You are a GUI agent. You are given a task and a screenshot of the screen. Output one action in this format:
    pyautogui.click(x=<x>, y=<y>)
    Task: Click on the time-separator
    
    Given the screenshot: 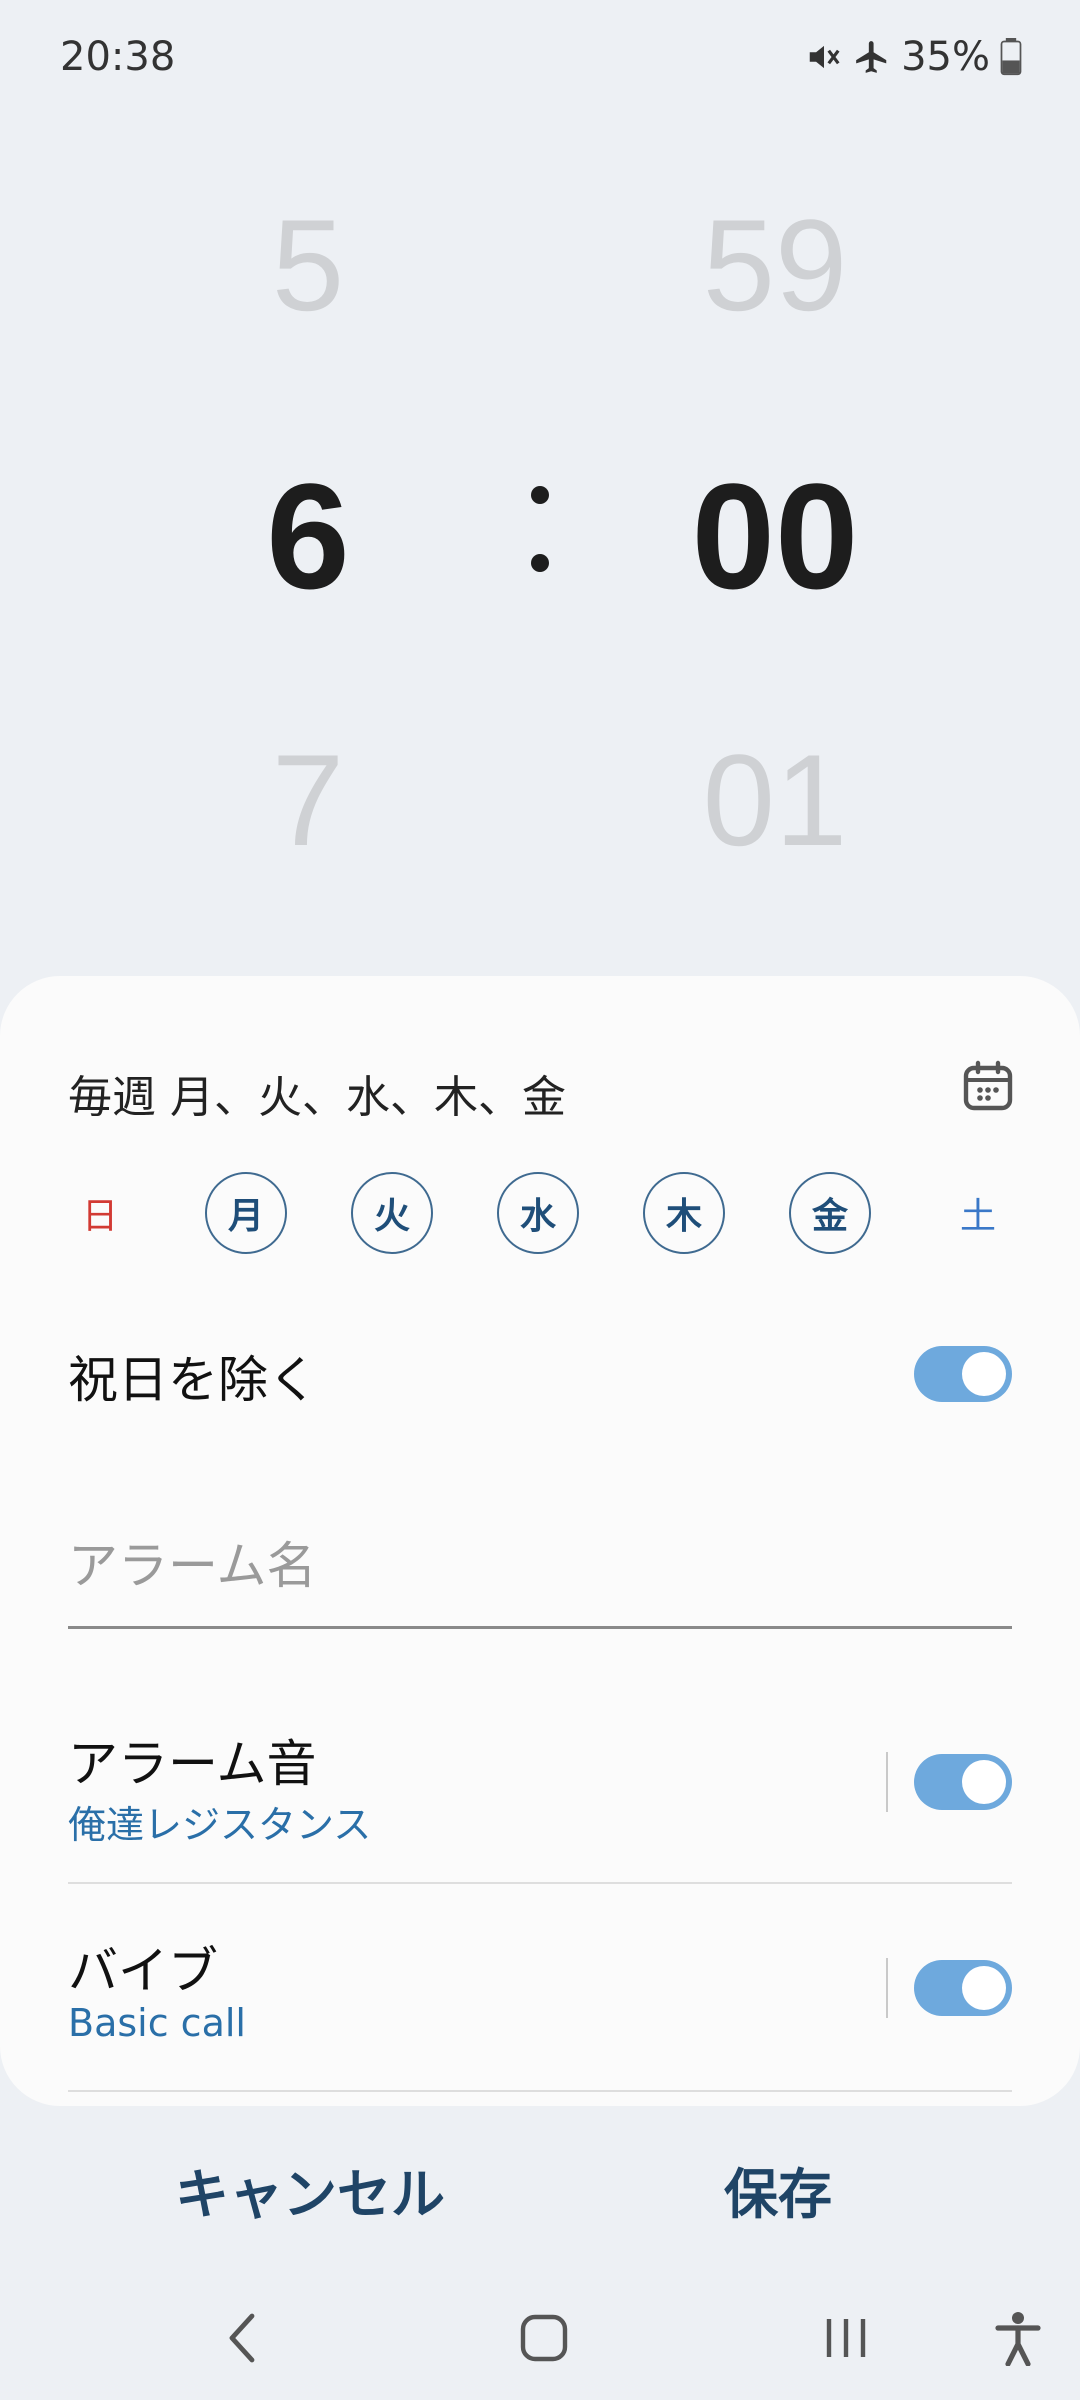 What is the action you would take?
    pyautogui.click(x=540, y=530)
    